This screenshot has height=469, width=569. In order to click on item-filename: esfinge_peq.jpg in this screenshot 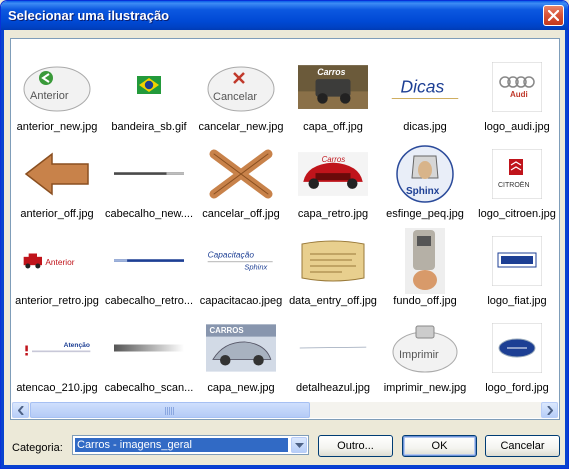, I will do `click(425, 214)`.